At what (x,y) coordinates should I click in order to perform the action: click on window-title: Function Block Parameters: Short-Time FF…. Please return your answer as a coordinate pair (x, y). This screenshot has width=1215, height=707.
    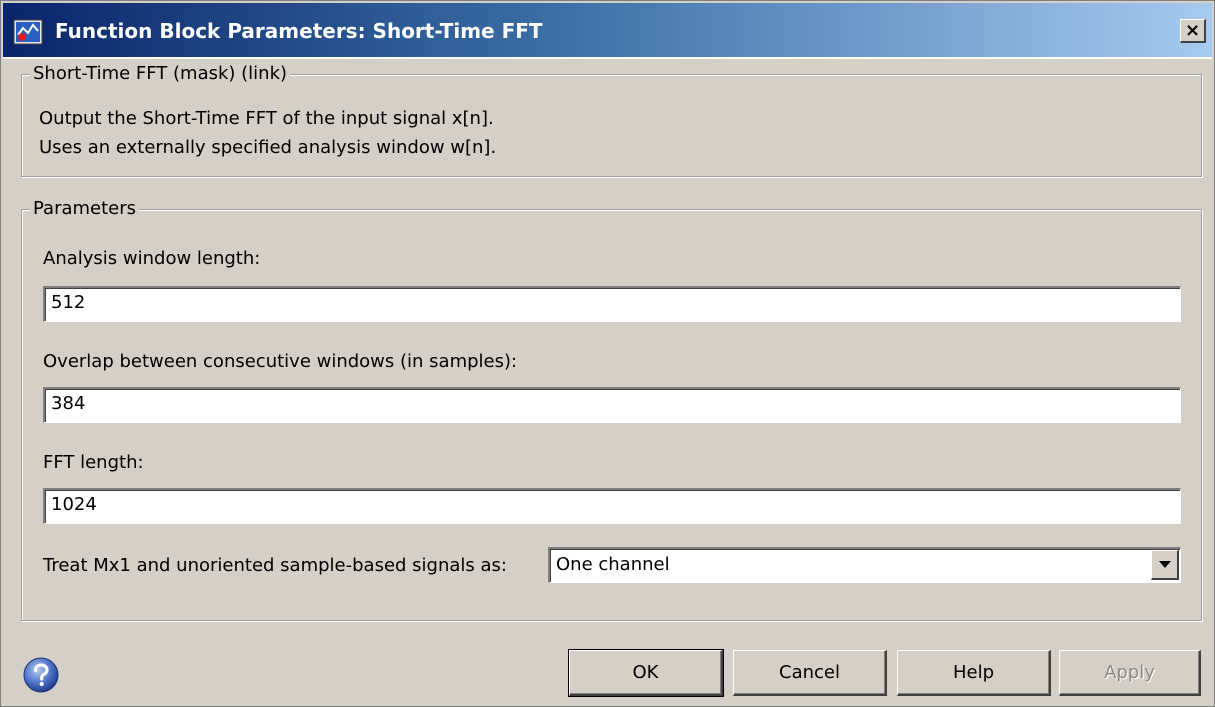
    Looking at the image, I should click on (299, 31).